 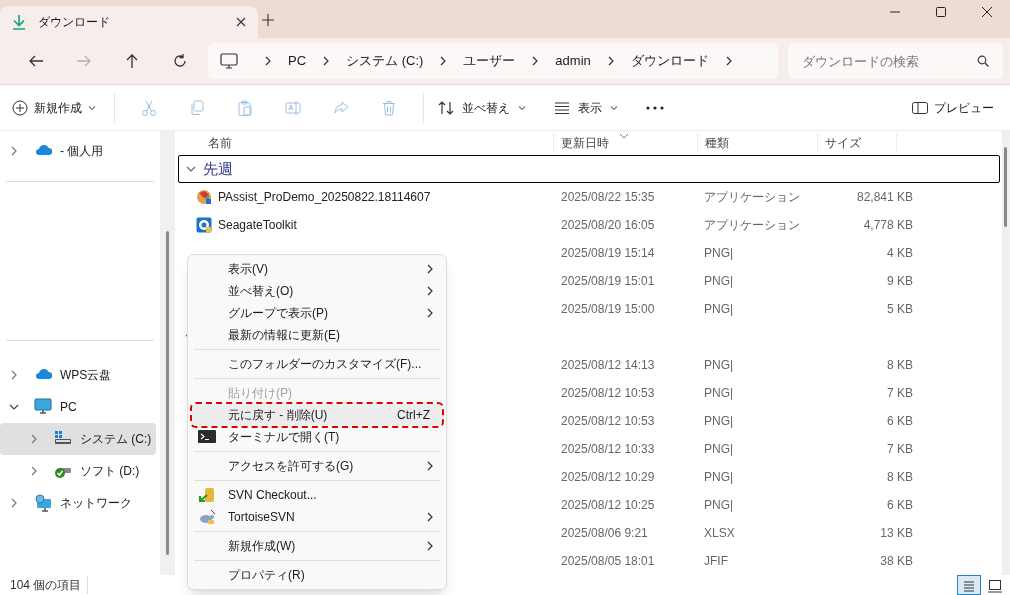 I want to click on preview-button: プレビュー, so click(x=953, y=107).